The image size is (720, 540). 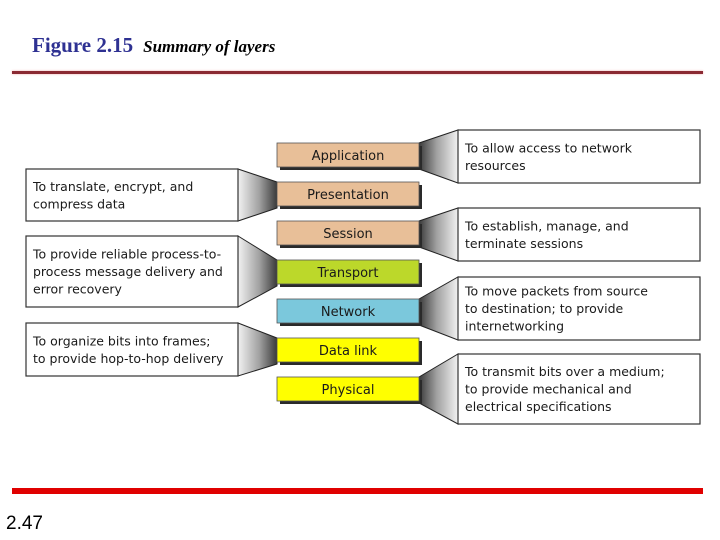 I want to click on layer-label: Network, so click(x=348, y=312).